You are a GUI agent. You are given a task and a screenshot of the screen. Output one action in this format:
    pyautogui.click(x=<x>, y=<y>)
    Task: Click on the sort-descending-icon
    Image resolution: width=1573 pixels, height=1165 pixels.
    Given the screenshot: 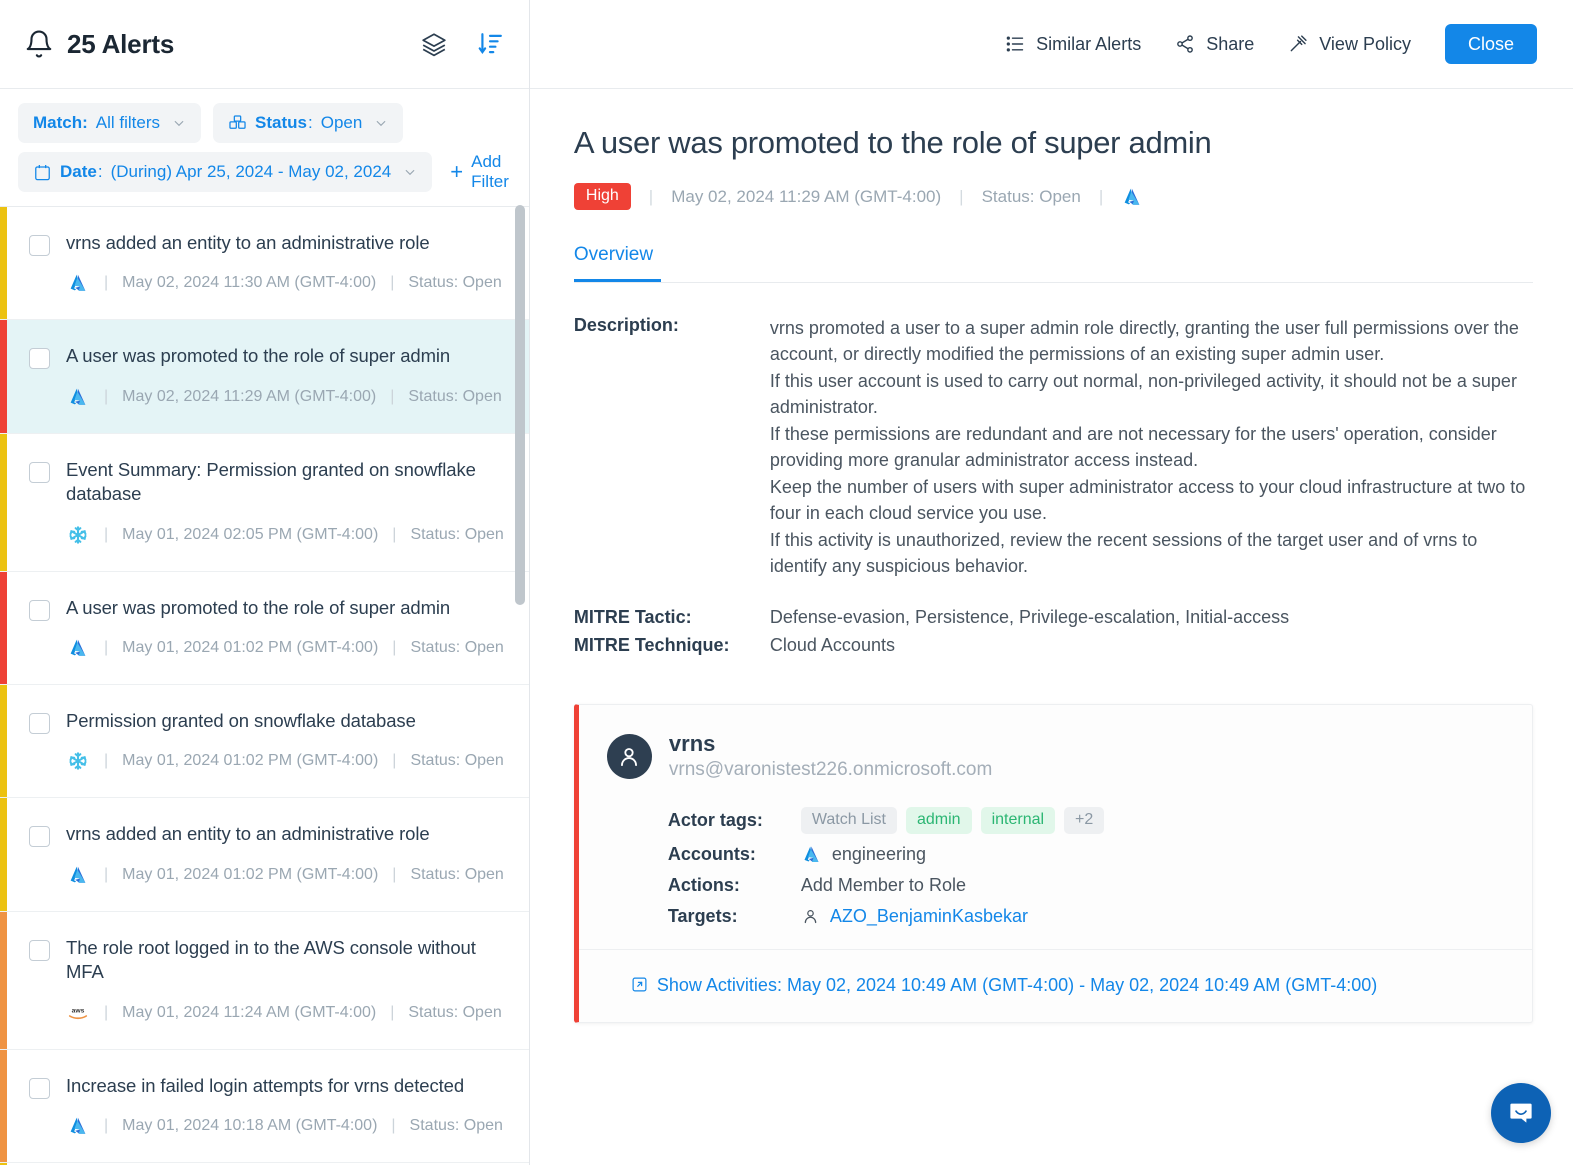 What is the action you would take?
    pyautogui.click(x=490, y=44)
    